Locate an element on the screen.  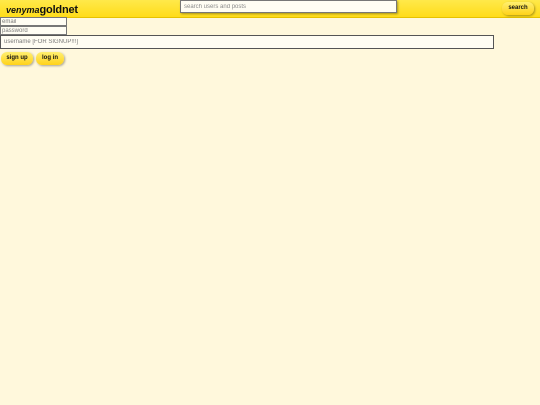
log-in-button: log in is located at coordinates (50, 58).